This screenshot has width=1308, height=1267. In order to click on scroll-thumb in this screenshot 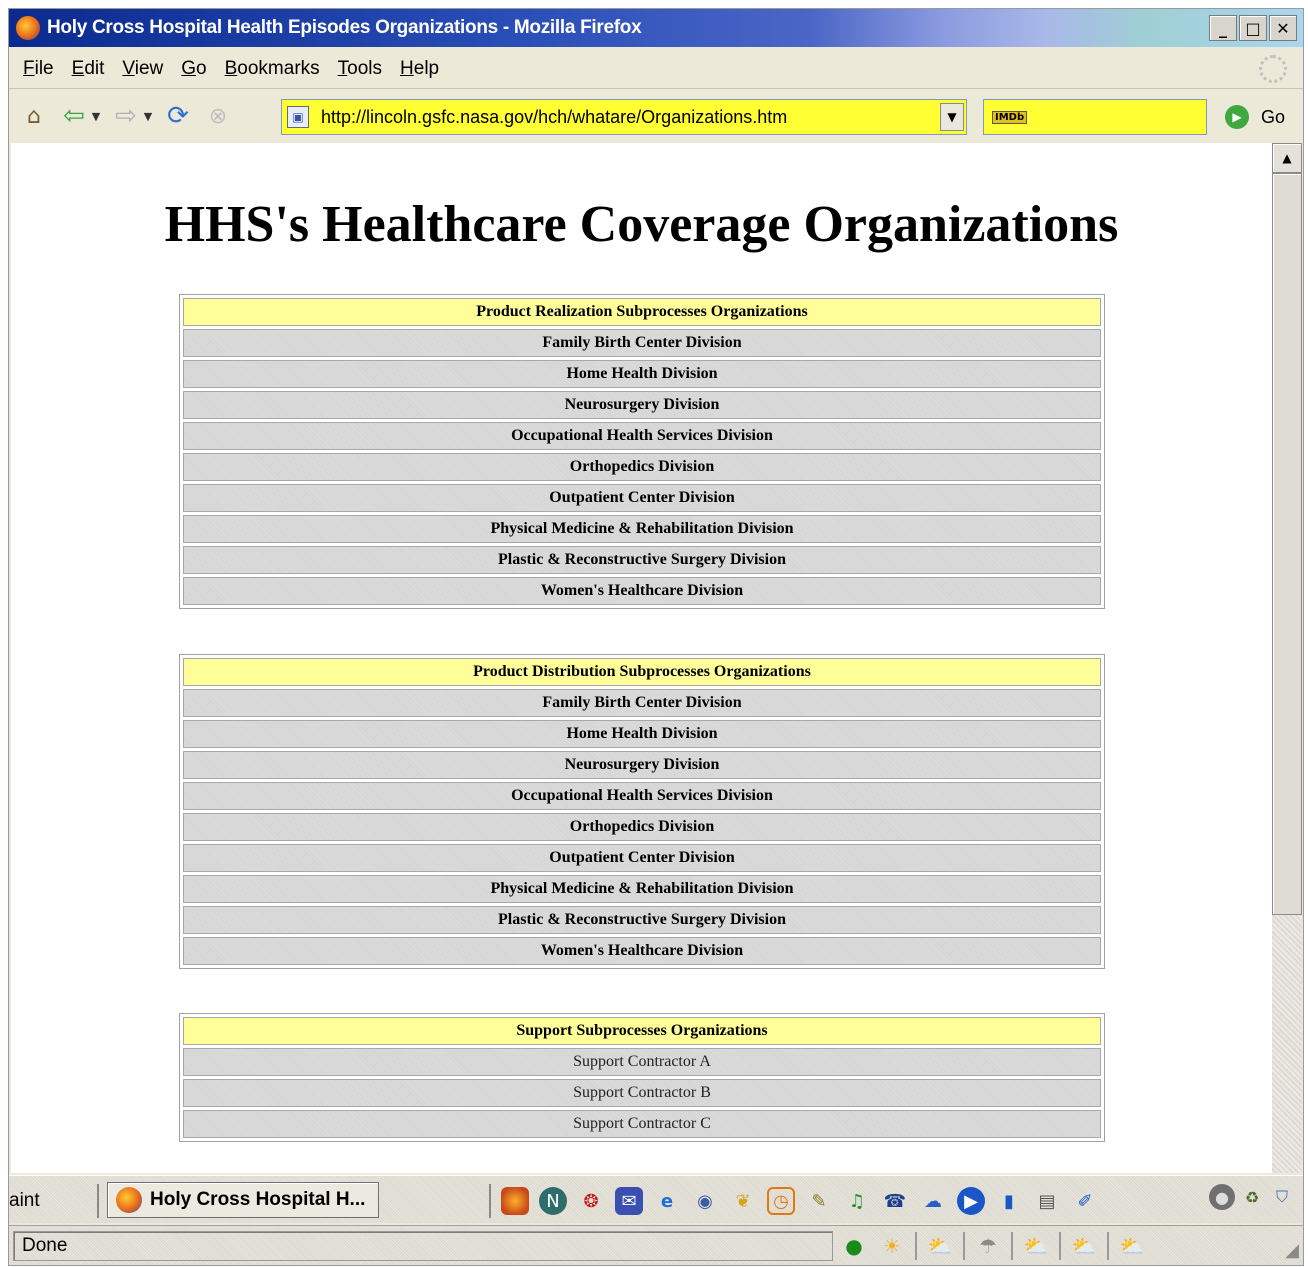, I will do `click(1287, 544)`.